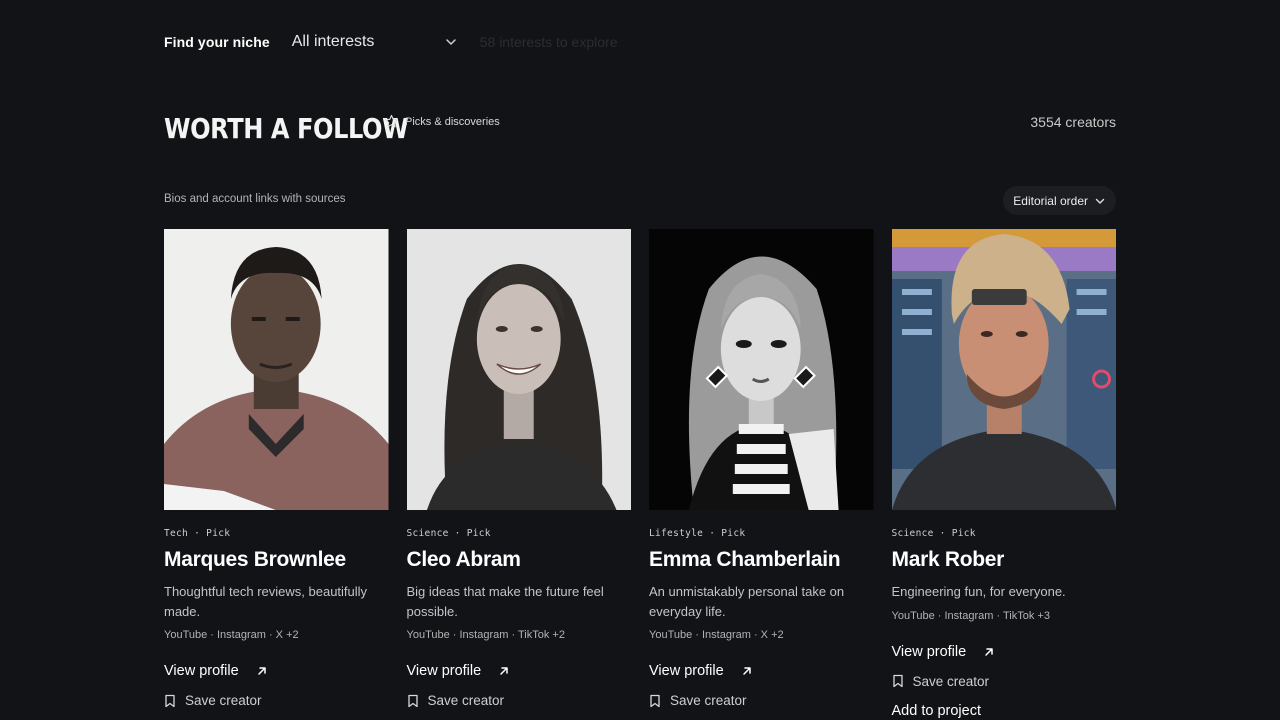  What do you see at coordinates (485, 635) in the screenshot?
I see `creator-platforms: YouTube · Instagram · TikTok +2` at bounding box center [485, 635].